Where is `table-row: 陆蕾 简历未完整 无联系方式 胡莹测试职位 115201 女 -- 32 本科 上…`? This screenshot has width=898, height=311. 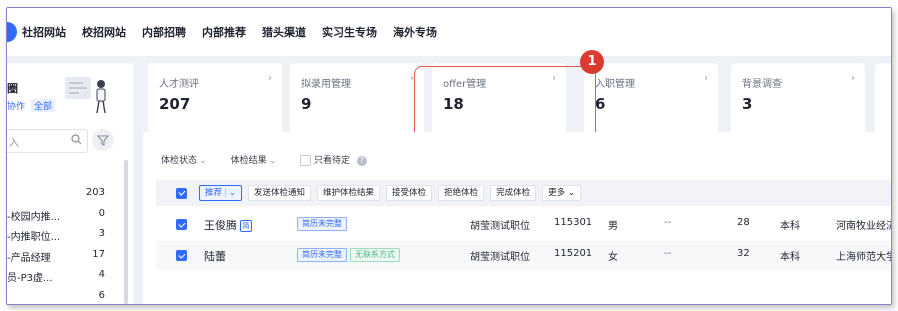 table-row: 陆蕾 简历未完整 无联系方式 胡莹测试职位 115201 女 -- 32 本科 上… is located at coordinates (523, 255).